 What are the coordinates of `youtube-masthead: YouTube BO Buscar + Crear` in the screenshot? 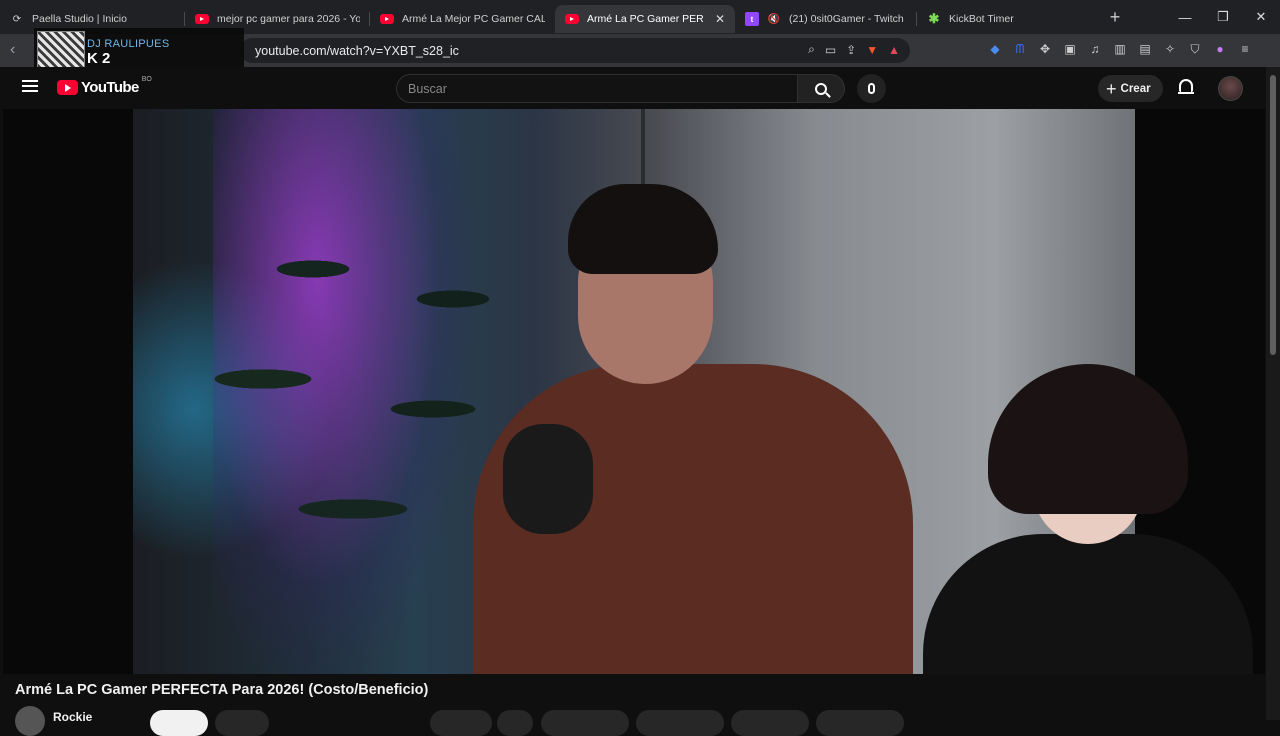 It's located at (640, 88).